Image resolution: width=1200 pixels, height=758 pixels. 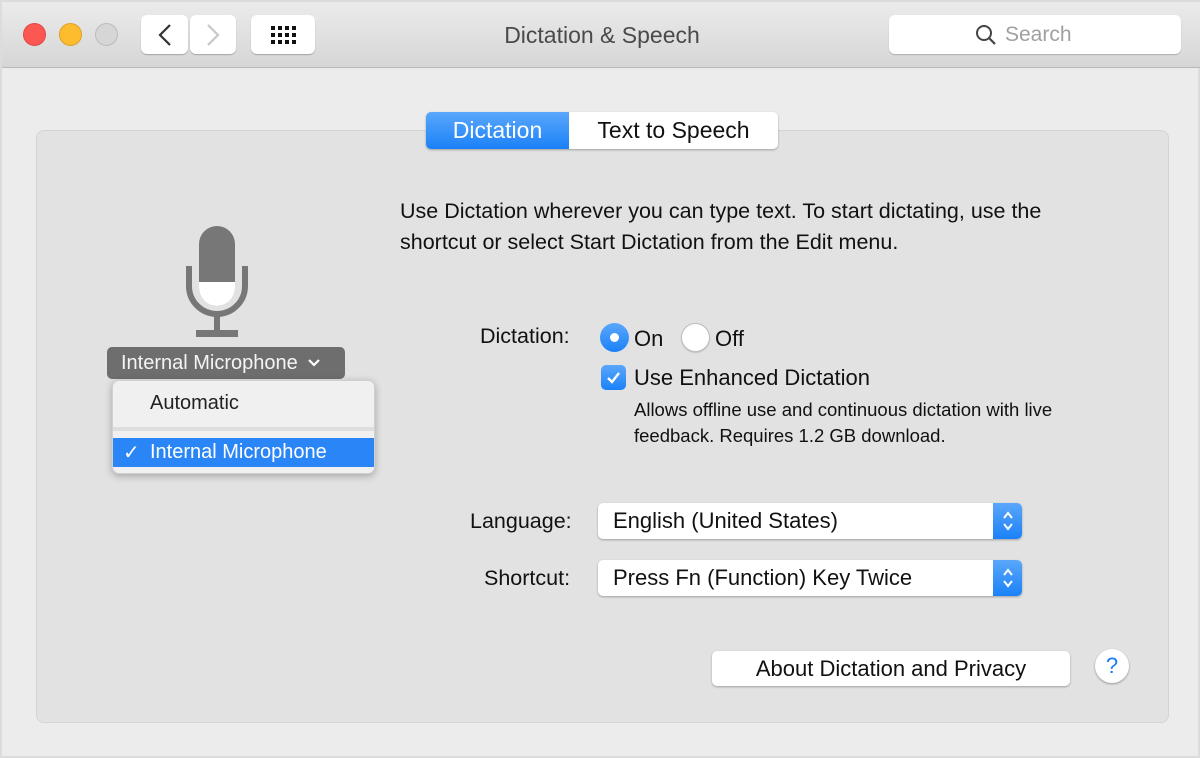 I want to click on menu-item-automatic: Automatic, so click(x=243, y=403).